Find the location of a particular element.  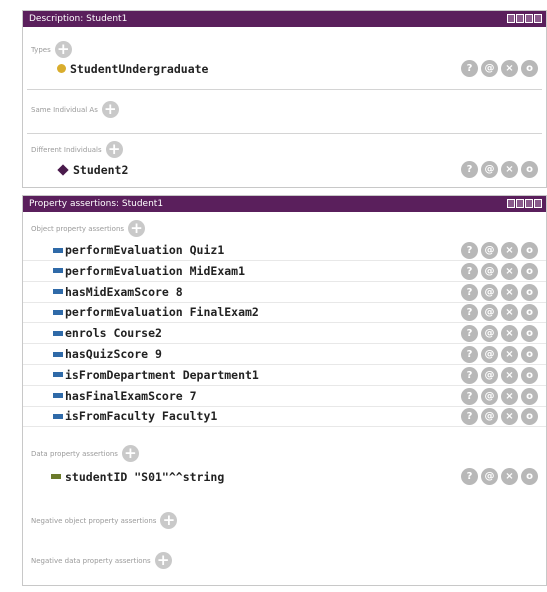

divider is located at coordinates (284, 89).